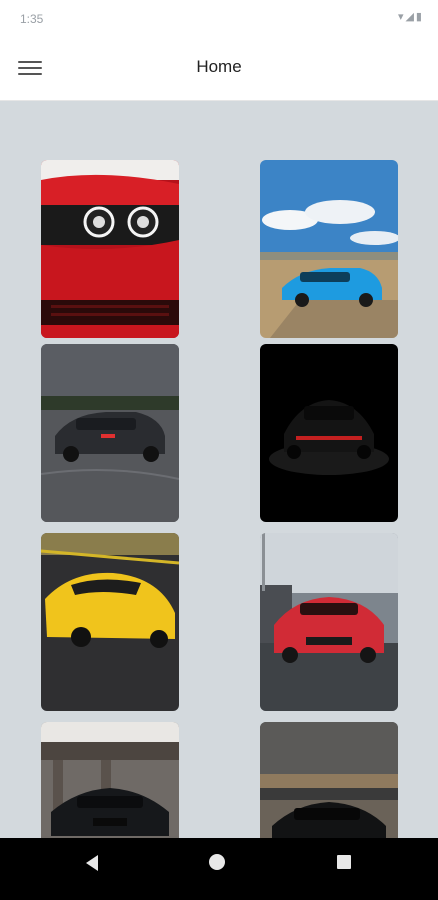 The height and width of the screenshot is (900, 438). Describe the element at coordinates (217, 862) in the screenshot. I see `home-icon` at that location.